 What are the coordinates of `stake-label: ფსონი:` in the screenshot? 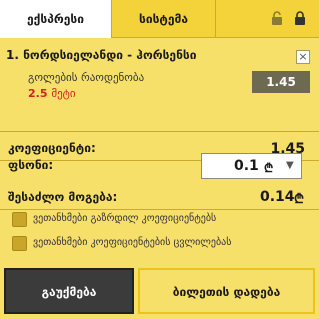 It's located at (31, 165).